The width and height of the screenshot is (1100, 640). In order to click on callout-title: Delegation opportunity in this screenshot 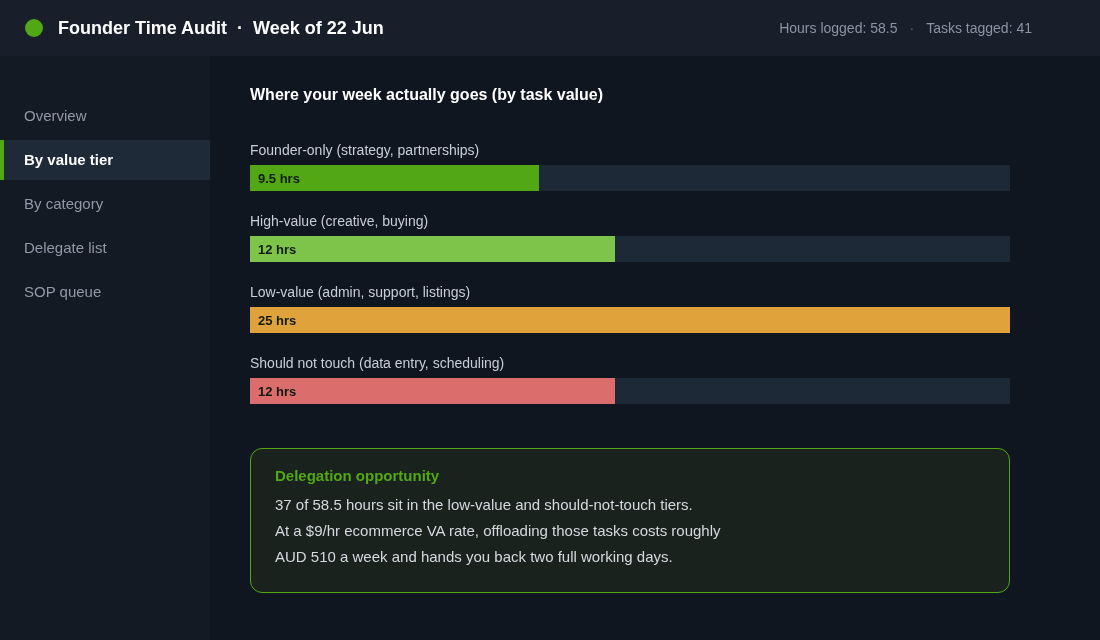, I will do `click(358, 475)`.